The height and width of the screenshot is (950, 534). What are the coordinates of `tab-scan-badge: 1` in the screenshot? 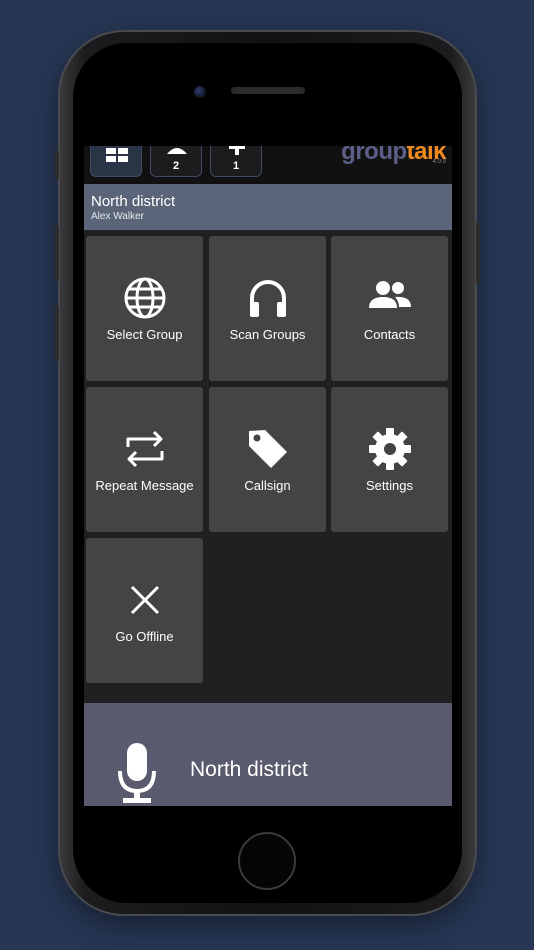 It's located at (236, 166).